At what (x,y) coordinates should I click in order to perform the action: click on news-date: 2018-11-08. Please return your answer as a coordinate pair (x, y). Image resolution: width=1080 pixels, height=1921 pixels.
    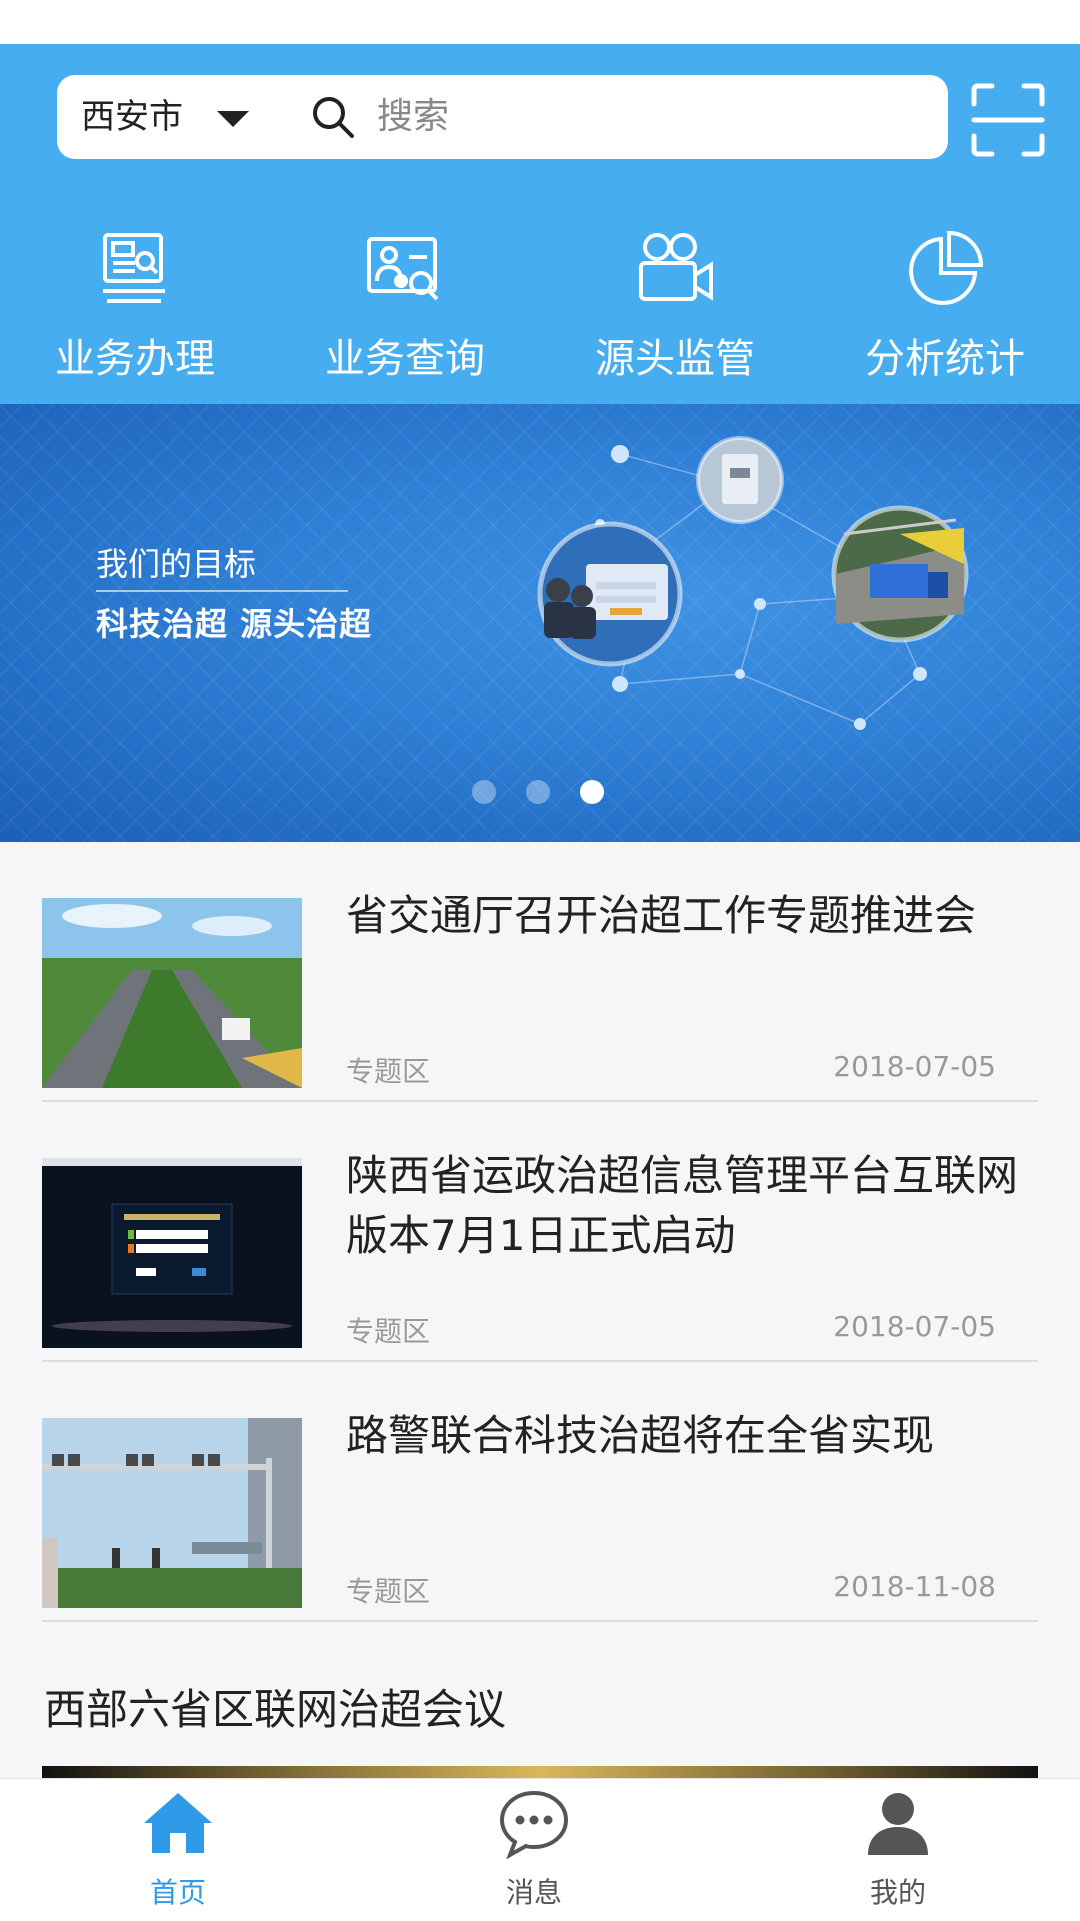
    Looking at the image, I should click on (914, 1586).